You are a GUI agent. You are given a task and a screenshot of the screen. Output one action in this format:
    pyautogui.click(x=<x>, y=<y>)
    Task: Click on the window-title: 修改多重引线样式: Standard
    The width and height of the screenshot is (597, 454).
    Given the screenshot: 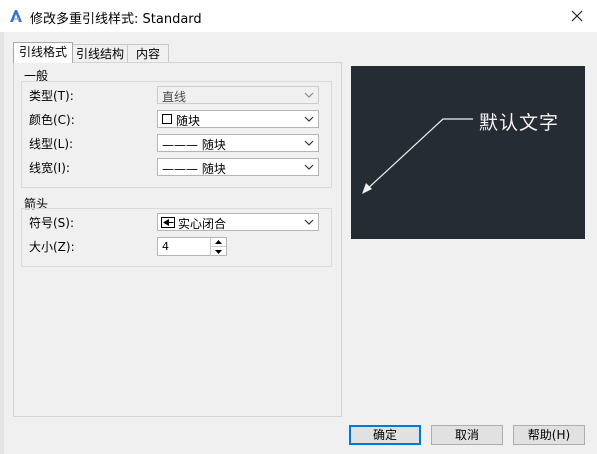 What is the action you would take?
    pyautogui.click(x=116, y=19)
    